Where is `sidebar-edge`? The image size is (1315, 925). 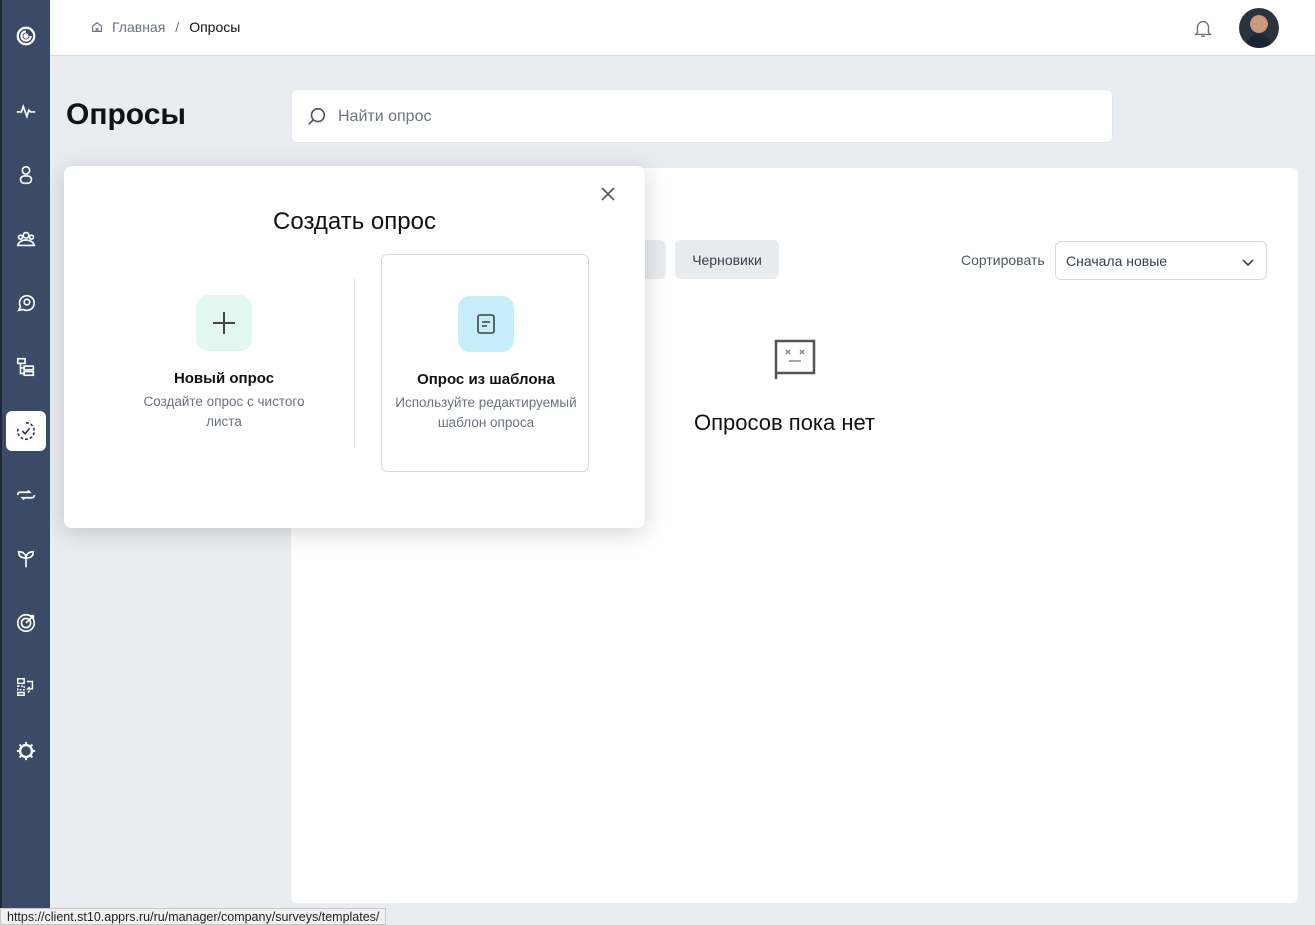
sidebar-edge is located at coordinates (1, 462).